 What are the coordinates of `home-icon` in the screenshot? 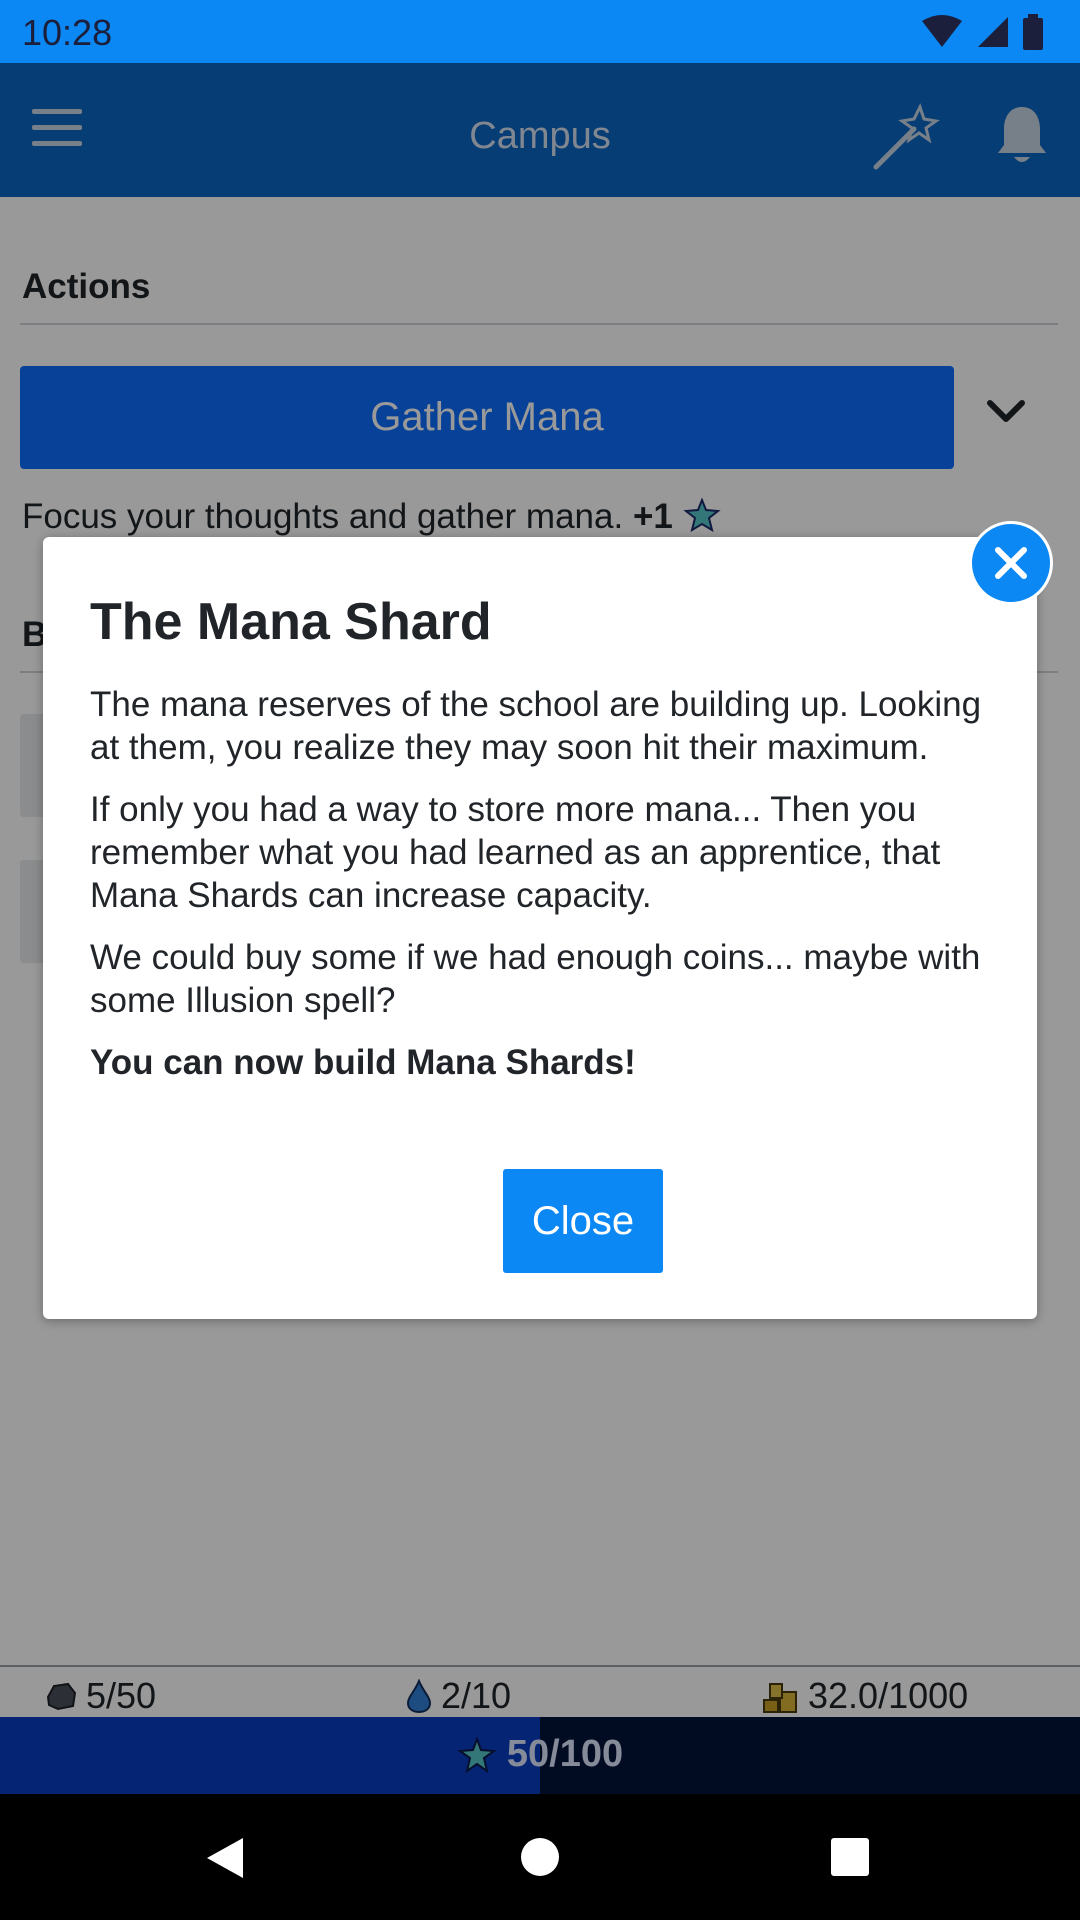 It's located at (540, 1857).